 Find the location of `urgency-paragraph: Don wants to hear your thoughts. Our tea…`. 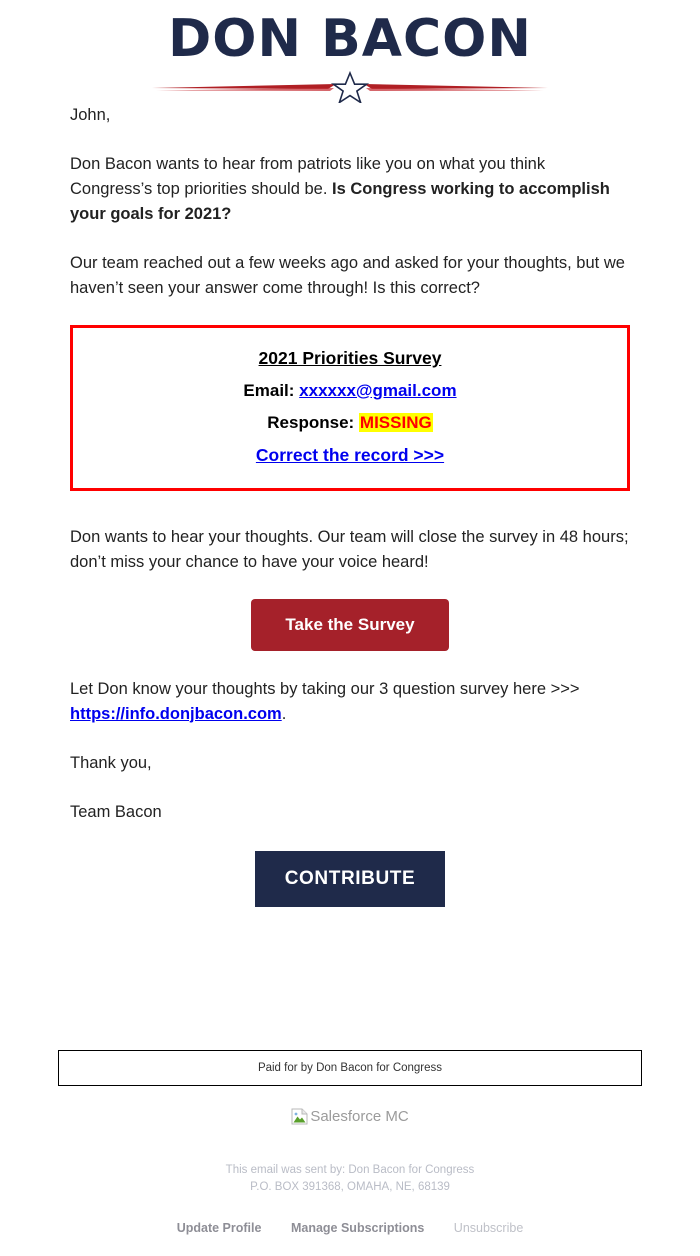

urgency-paragraph: Don wants to hear your thoughts. Our tea… is located at coordinates (349, 549).